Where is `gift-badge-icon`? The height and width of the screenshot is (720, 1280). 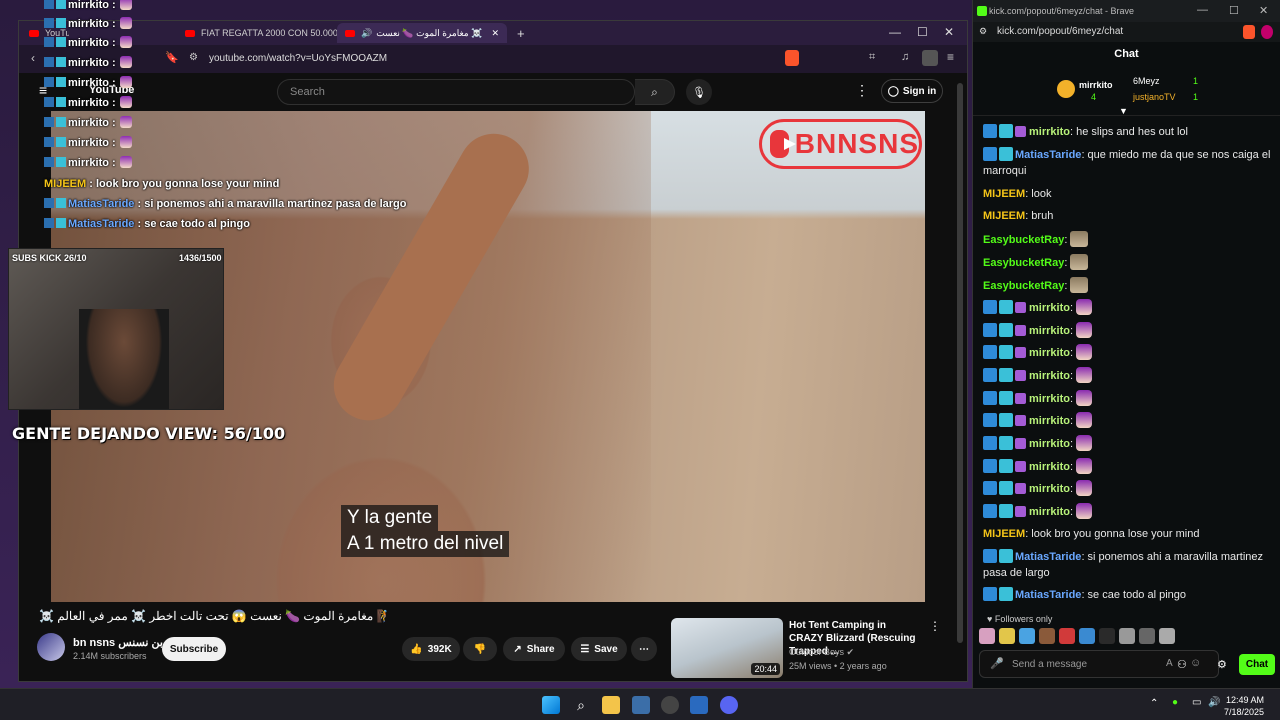
gift-badge-icon is located at coordinates (1020, 443).